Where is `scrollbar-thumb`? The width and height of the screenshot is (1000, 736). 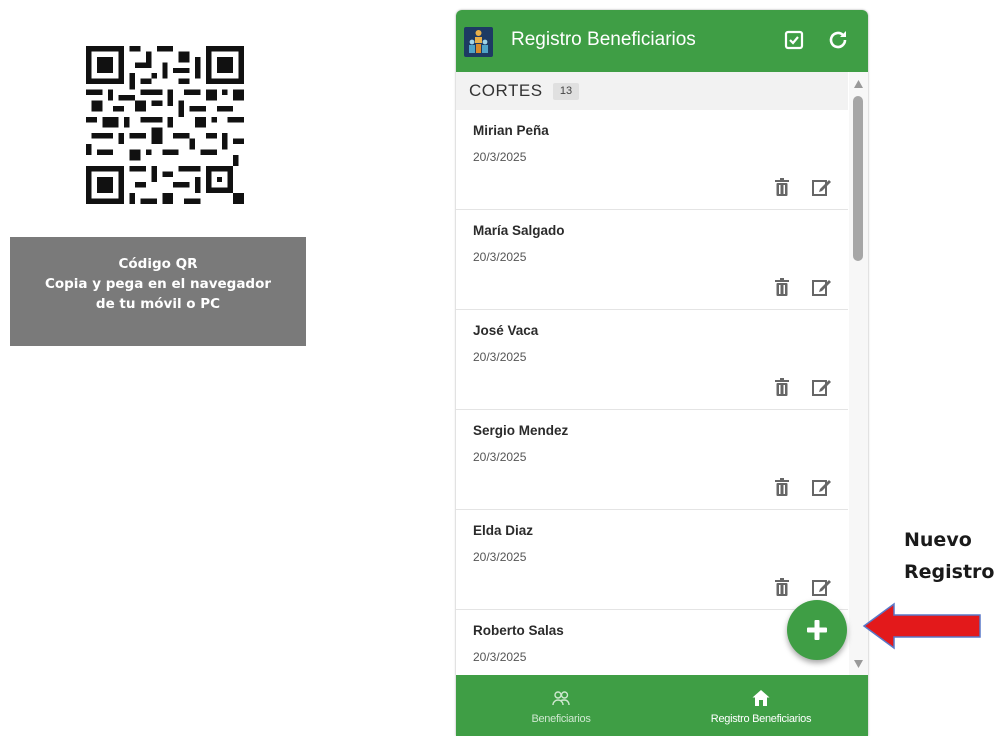 scrollbar-thumb is located at coordinates (858, 178).